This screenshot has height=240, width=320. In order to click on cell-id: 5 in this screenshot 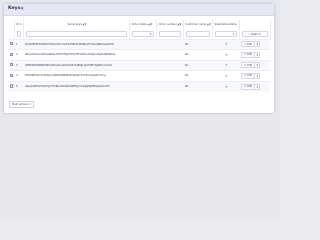, I will do `click(18, 86)`.